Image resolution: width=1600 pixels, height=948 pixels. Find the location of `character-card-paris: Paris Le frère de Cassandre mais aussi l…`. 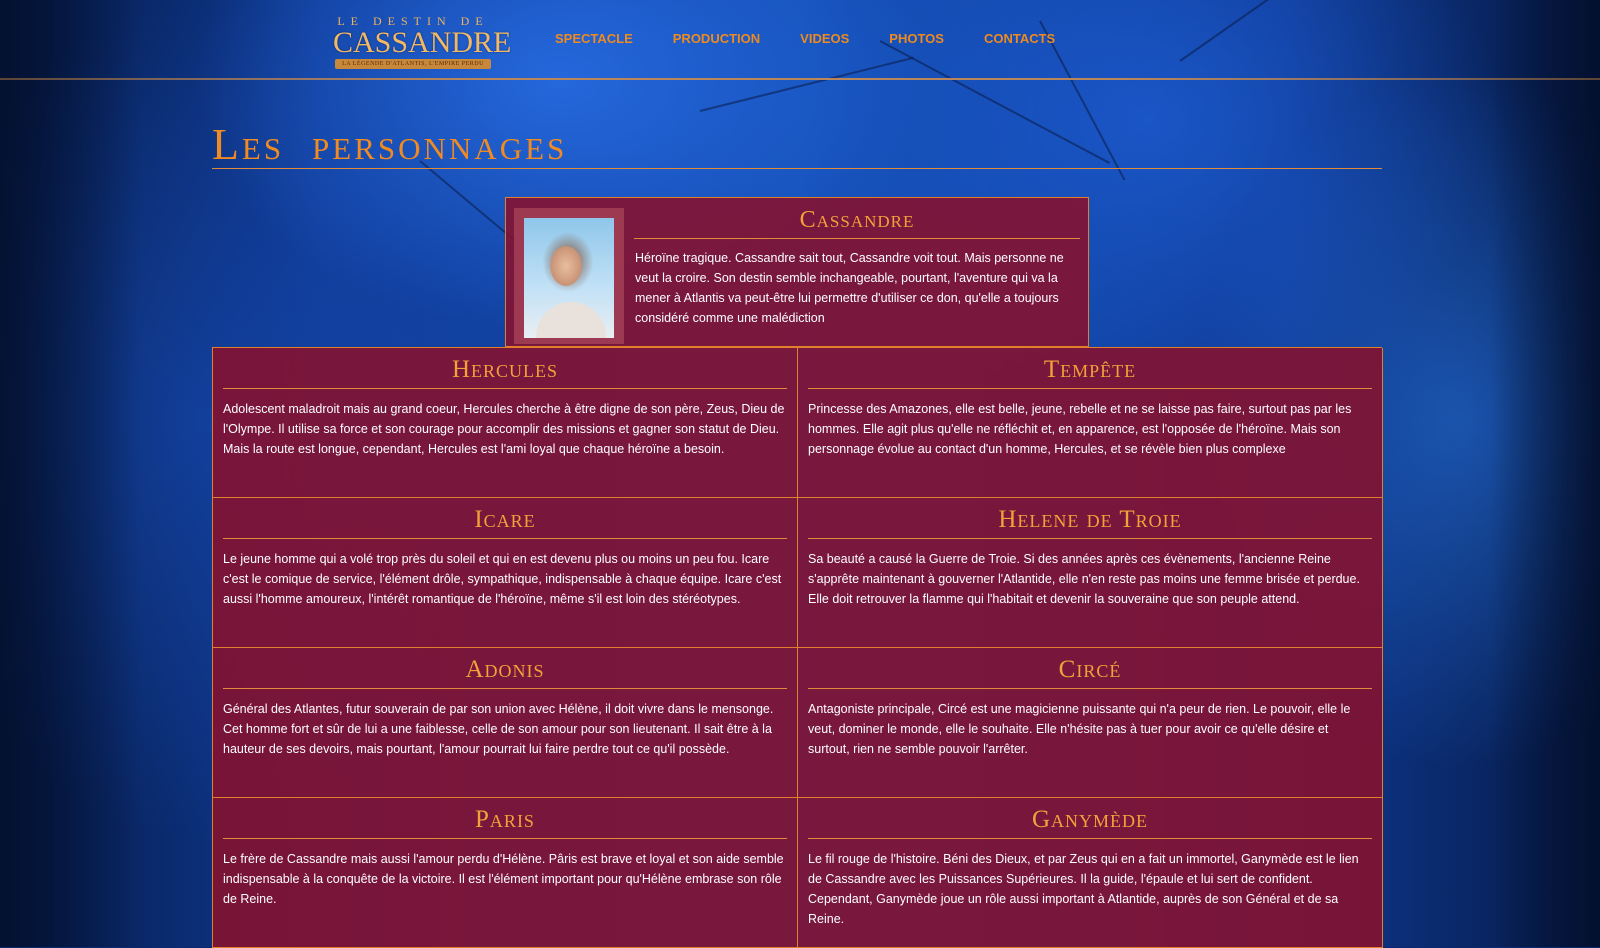

character-card-paris: Paris Le frère de Cassandre mais aussi l… is located at coordinates (505, 873).